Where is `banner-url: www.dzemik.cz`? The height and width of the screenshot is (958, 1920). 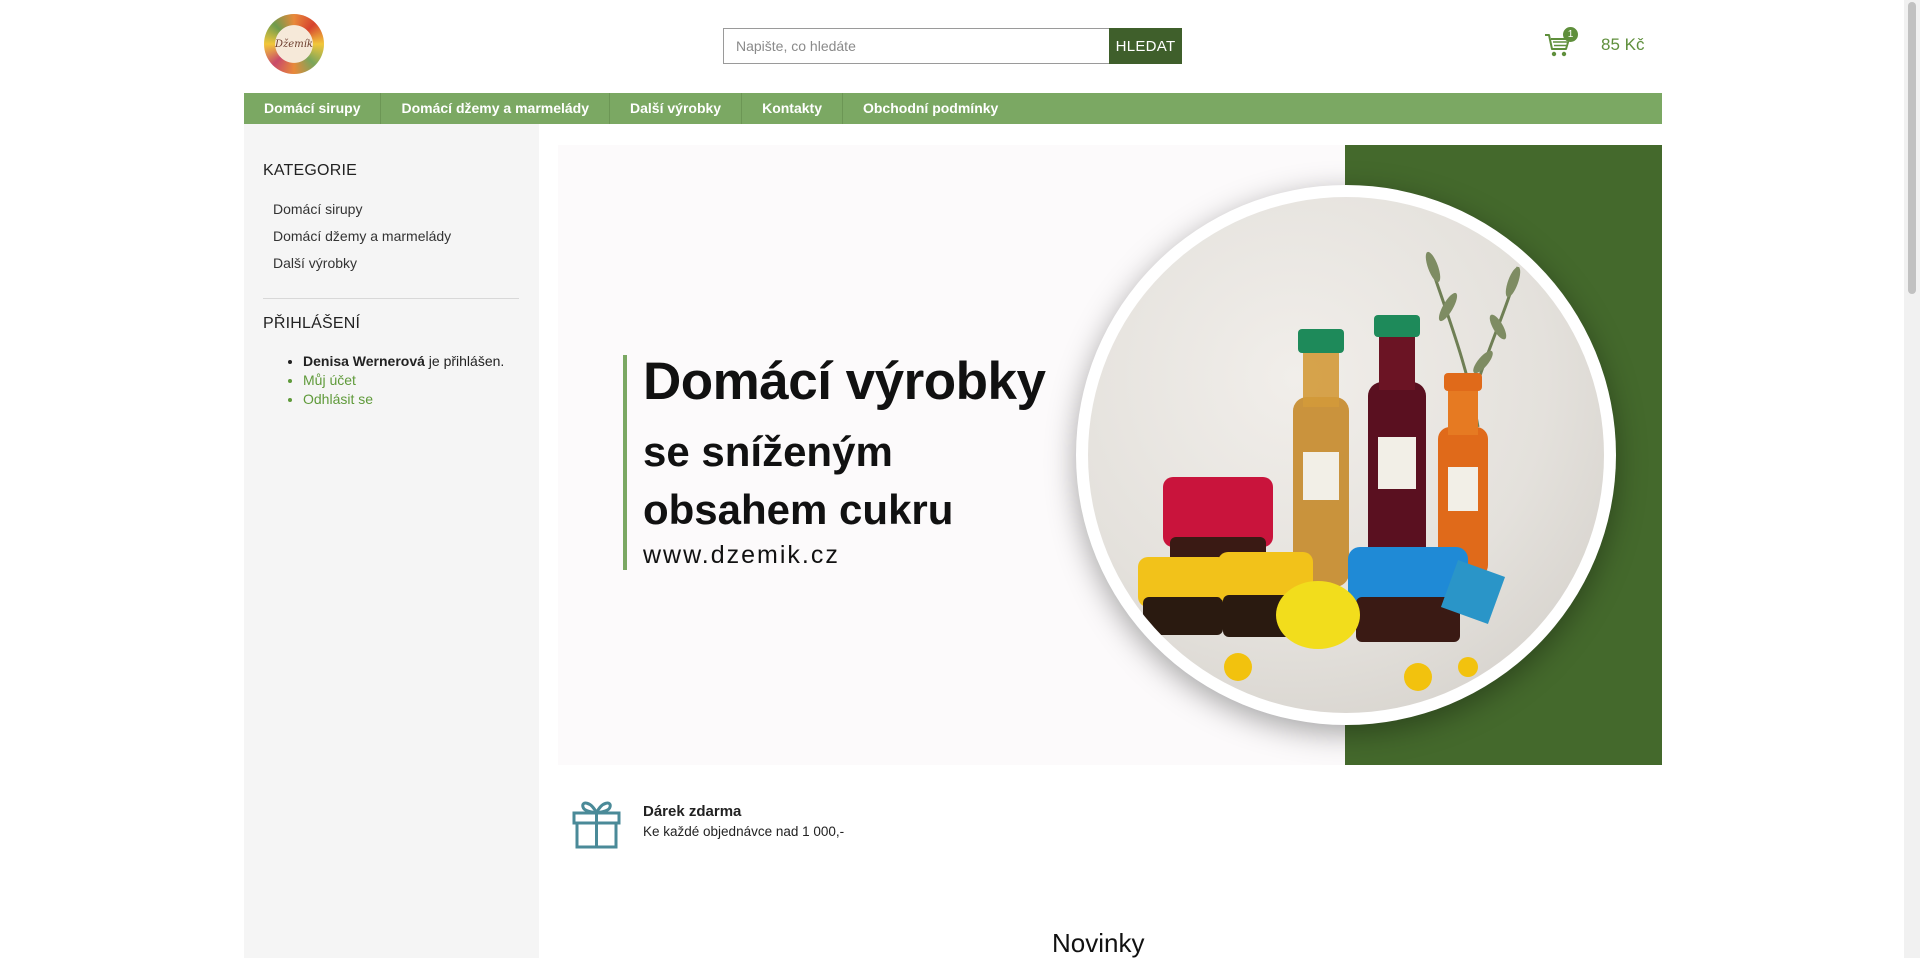
banner-url: www.dzemik.cz is located at coordinates (741, 555).